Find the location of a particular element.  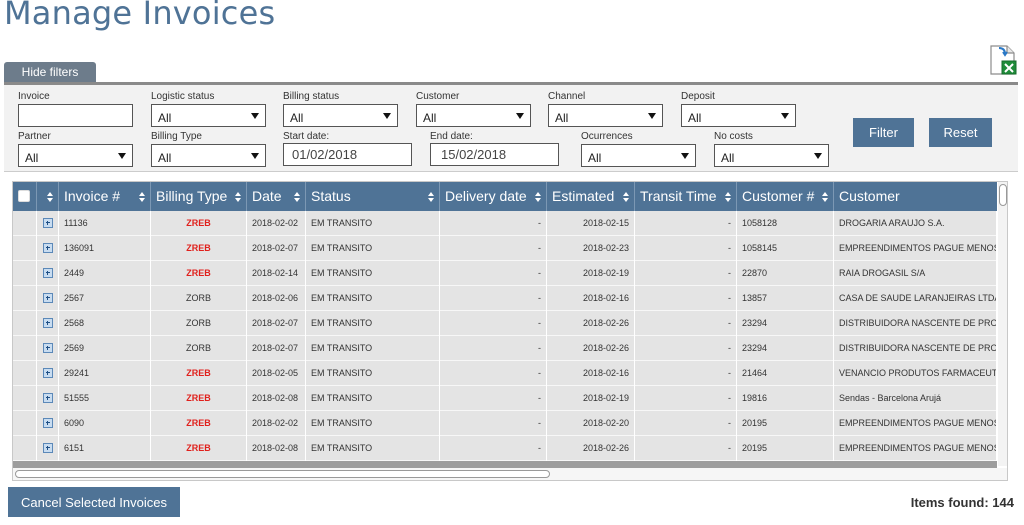

invoice-text: 2449 is located at coordinates (74, 273).